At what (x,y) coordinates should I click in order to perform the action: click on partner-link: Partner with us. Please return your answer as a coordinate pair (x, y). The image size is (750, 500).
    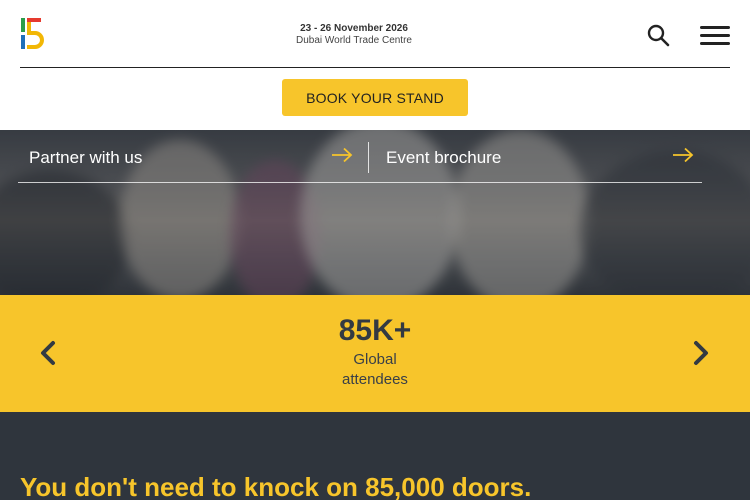
    Looking at the image, I should click on (185, 163).